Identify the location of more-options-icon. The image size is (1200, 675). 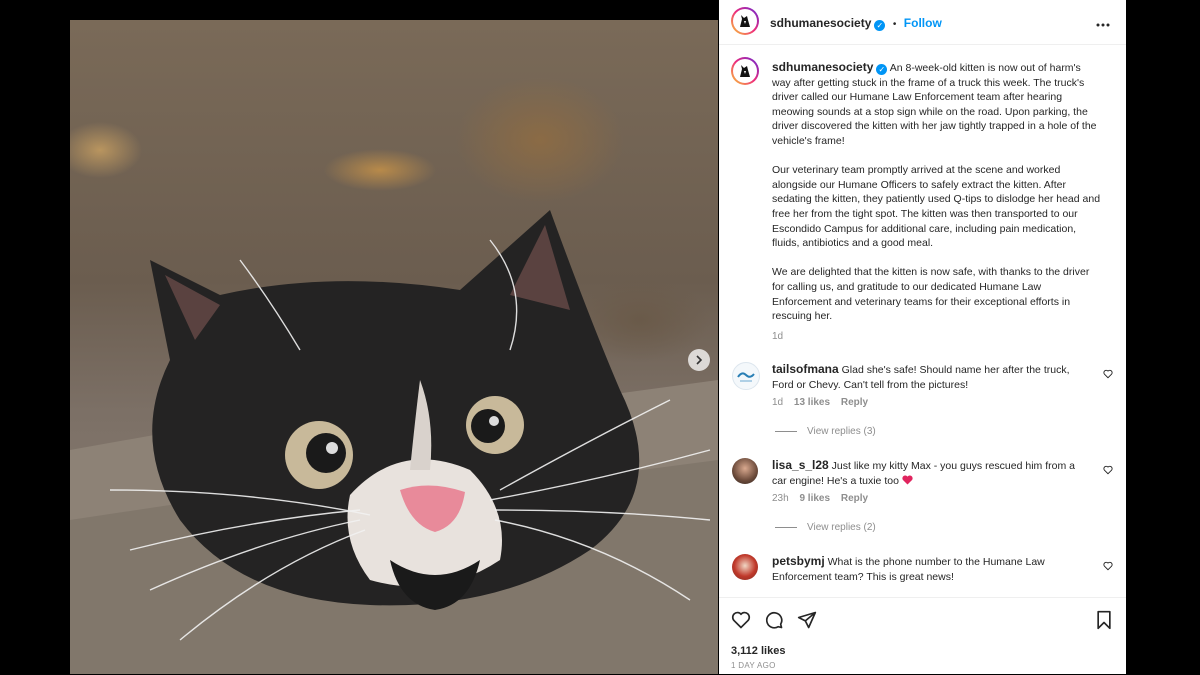
(1103, 23).